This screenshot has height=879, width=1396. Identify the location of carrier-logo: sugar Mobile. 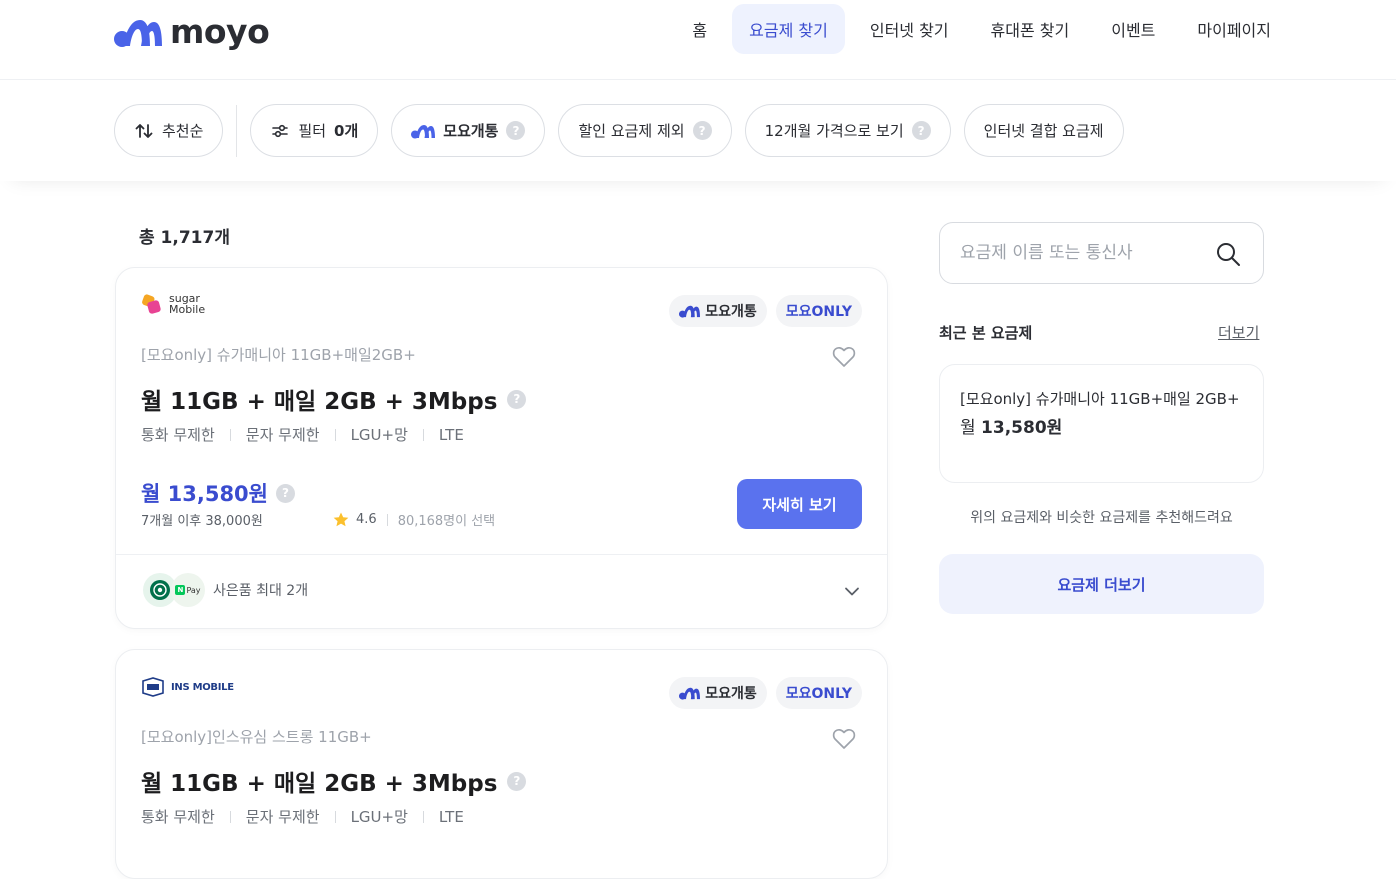
(173, 304).